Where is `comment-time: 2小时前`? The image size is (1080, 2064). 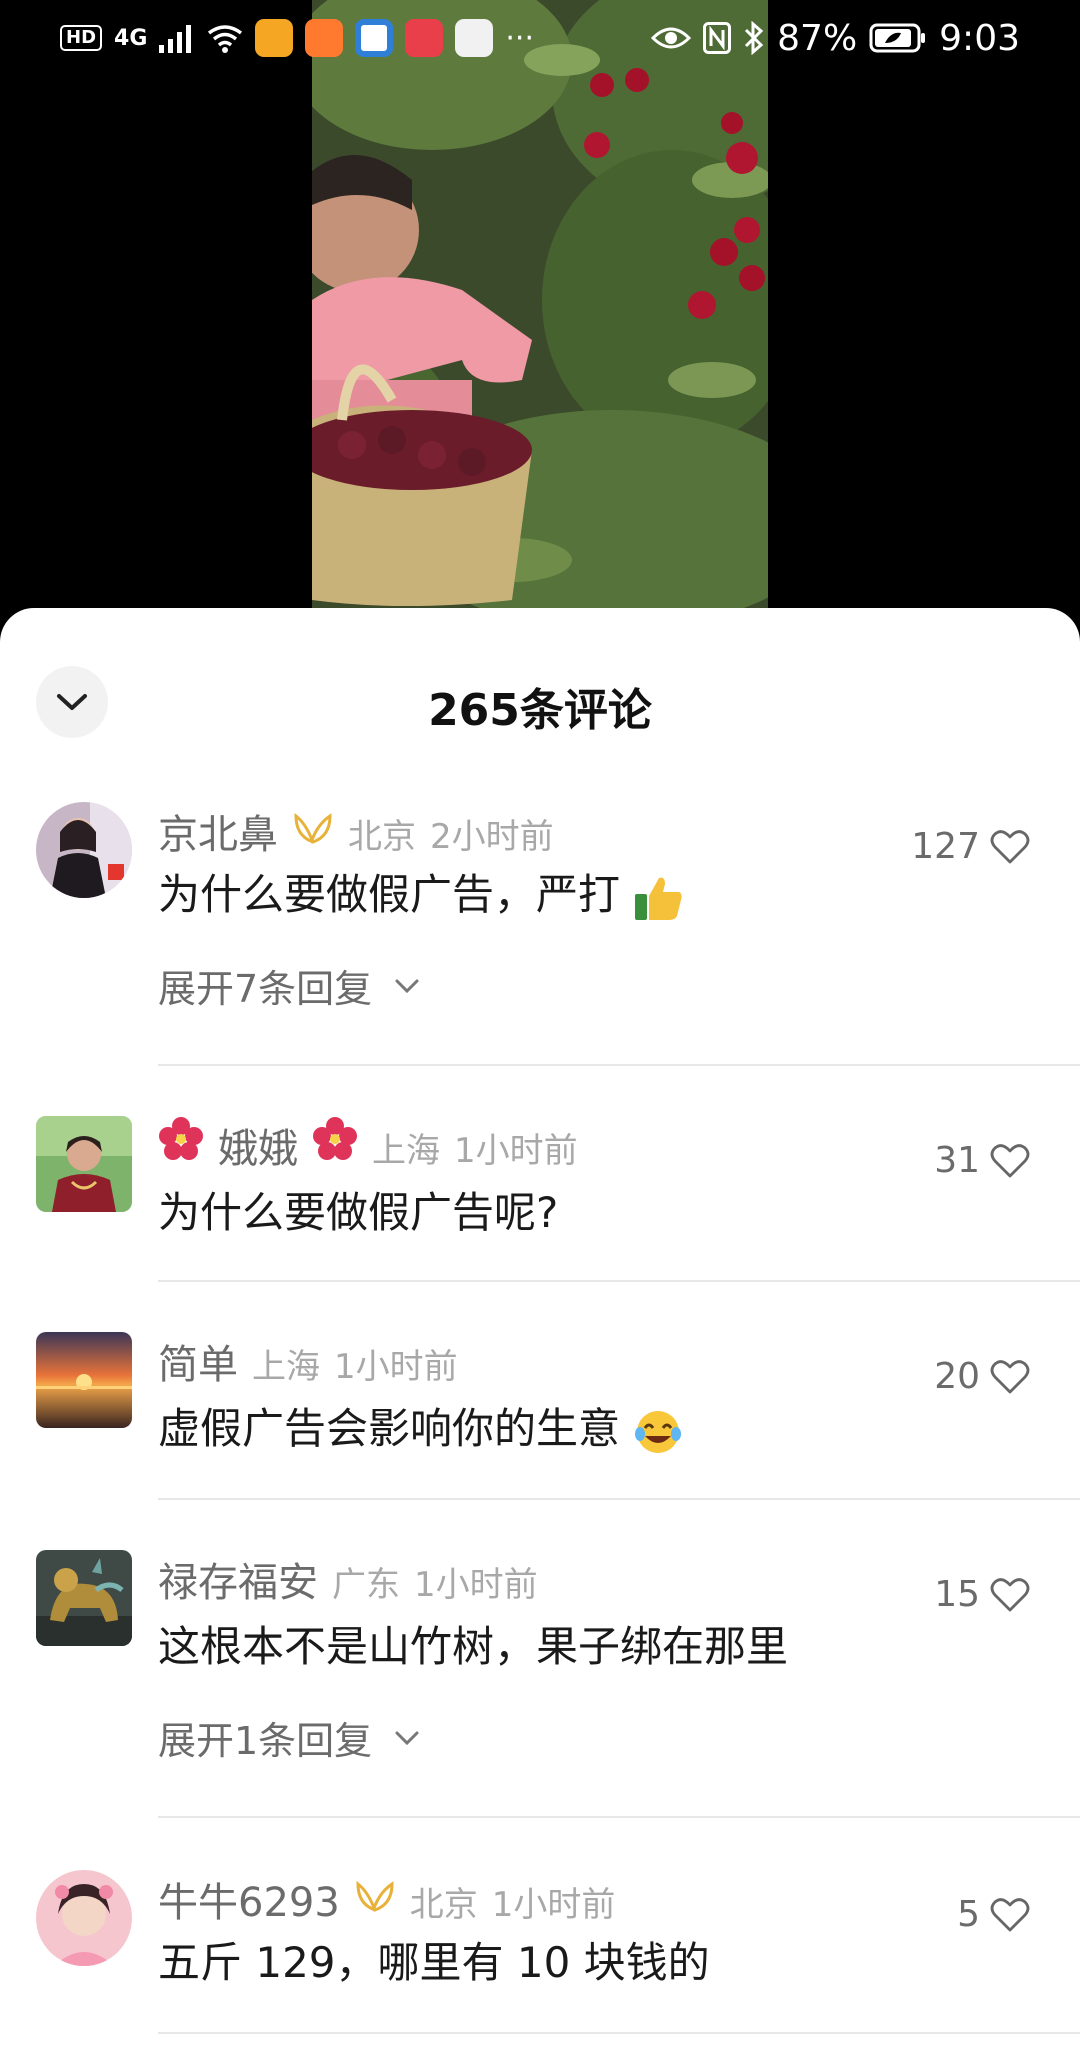
comment-time: 2小时前 is located at coordinates (492, 837).